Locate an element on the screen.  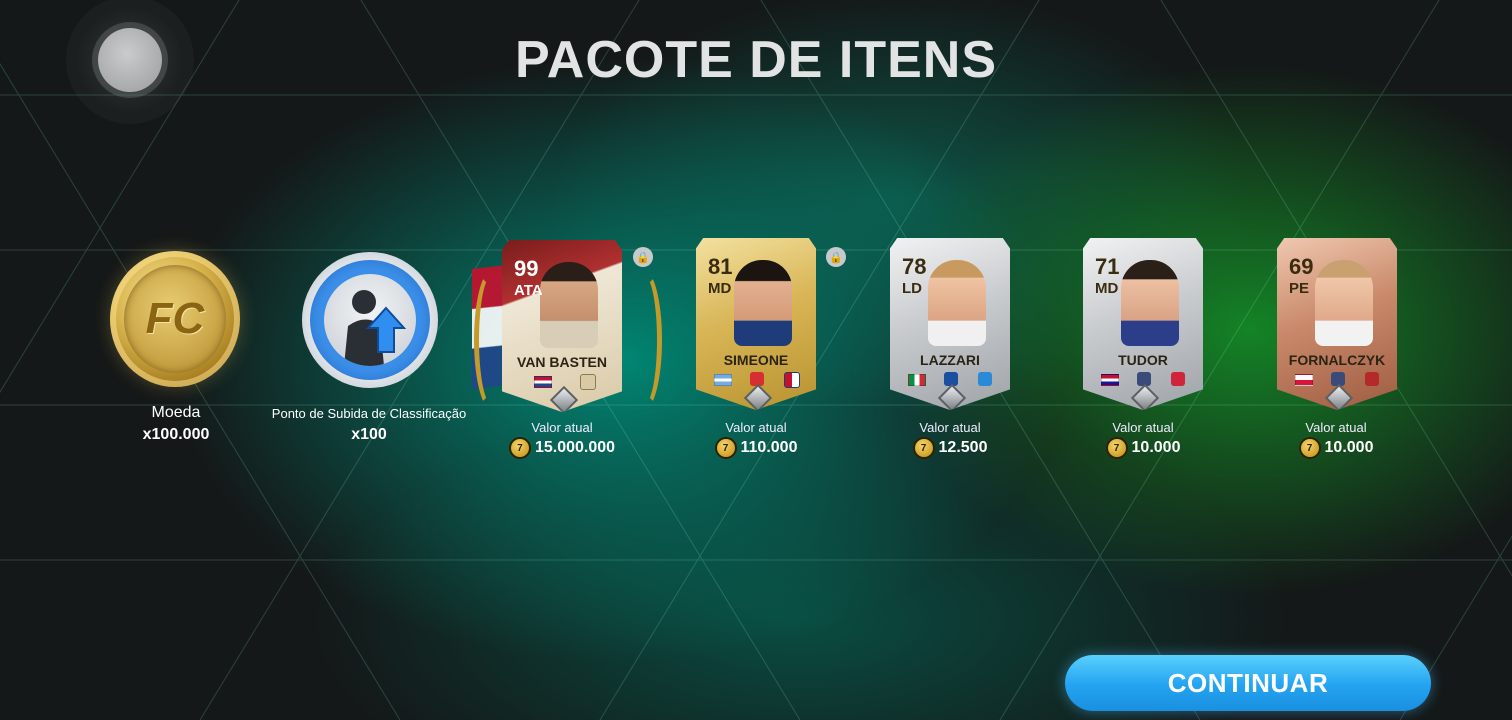
player-position: LD is located at coordinates (912, 288).